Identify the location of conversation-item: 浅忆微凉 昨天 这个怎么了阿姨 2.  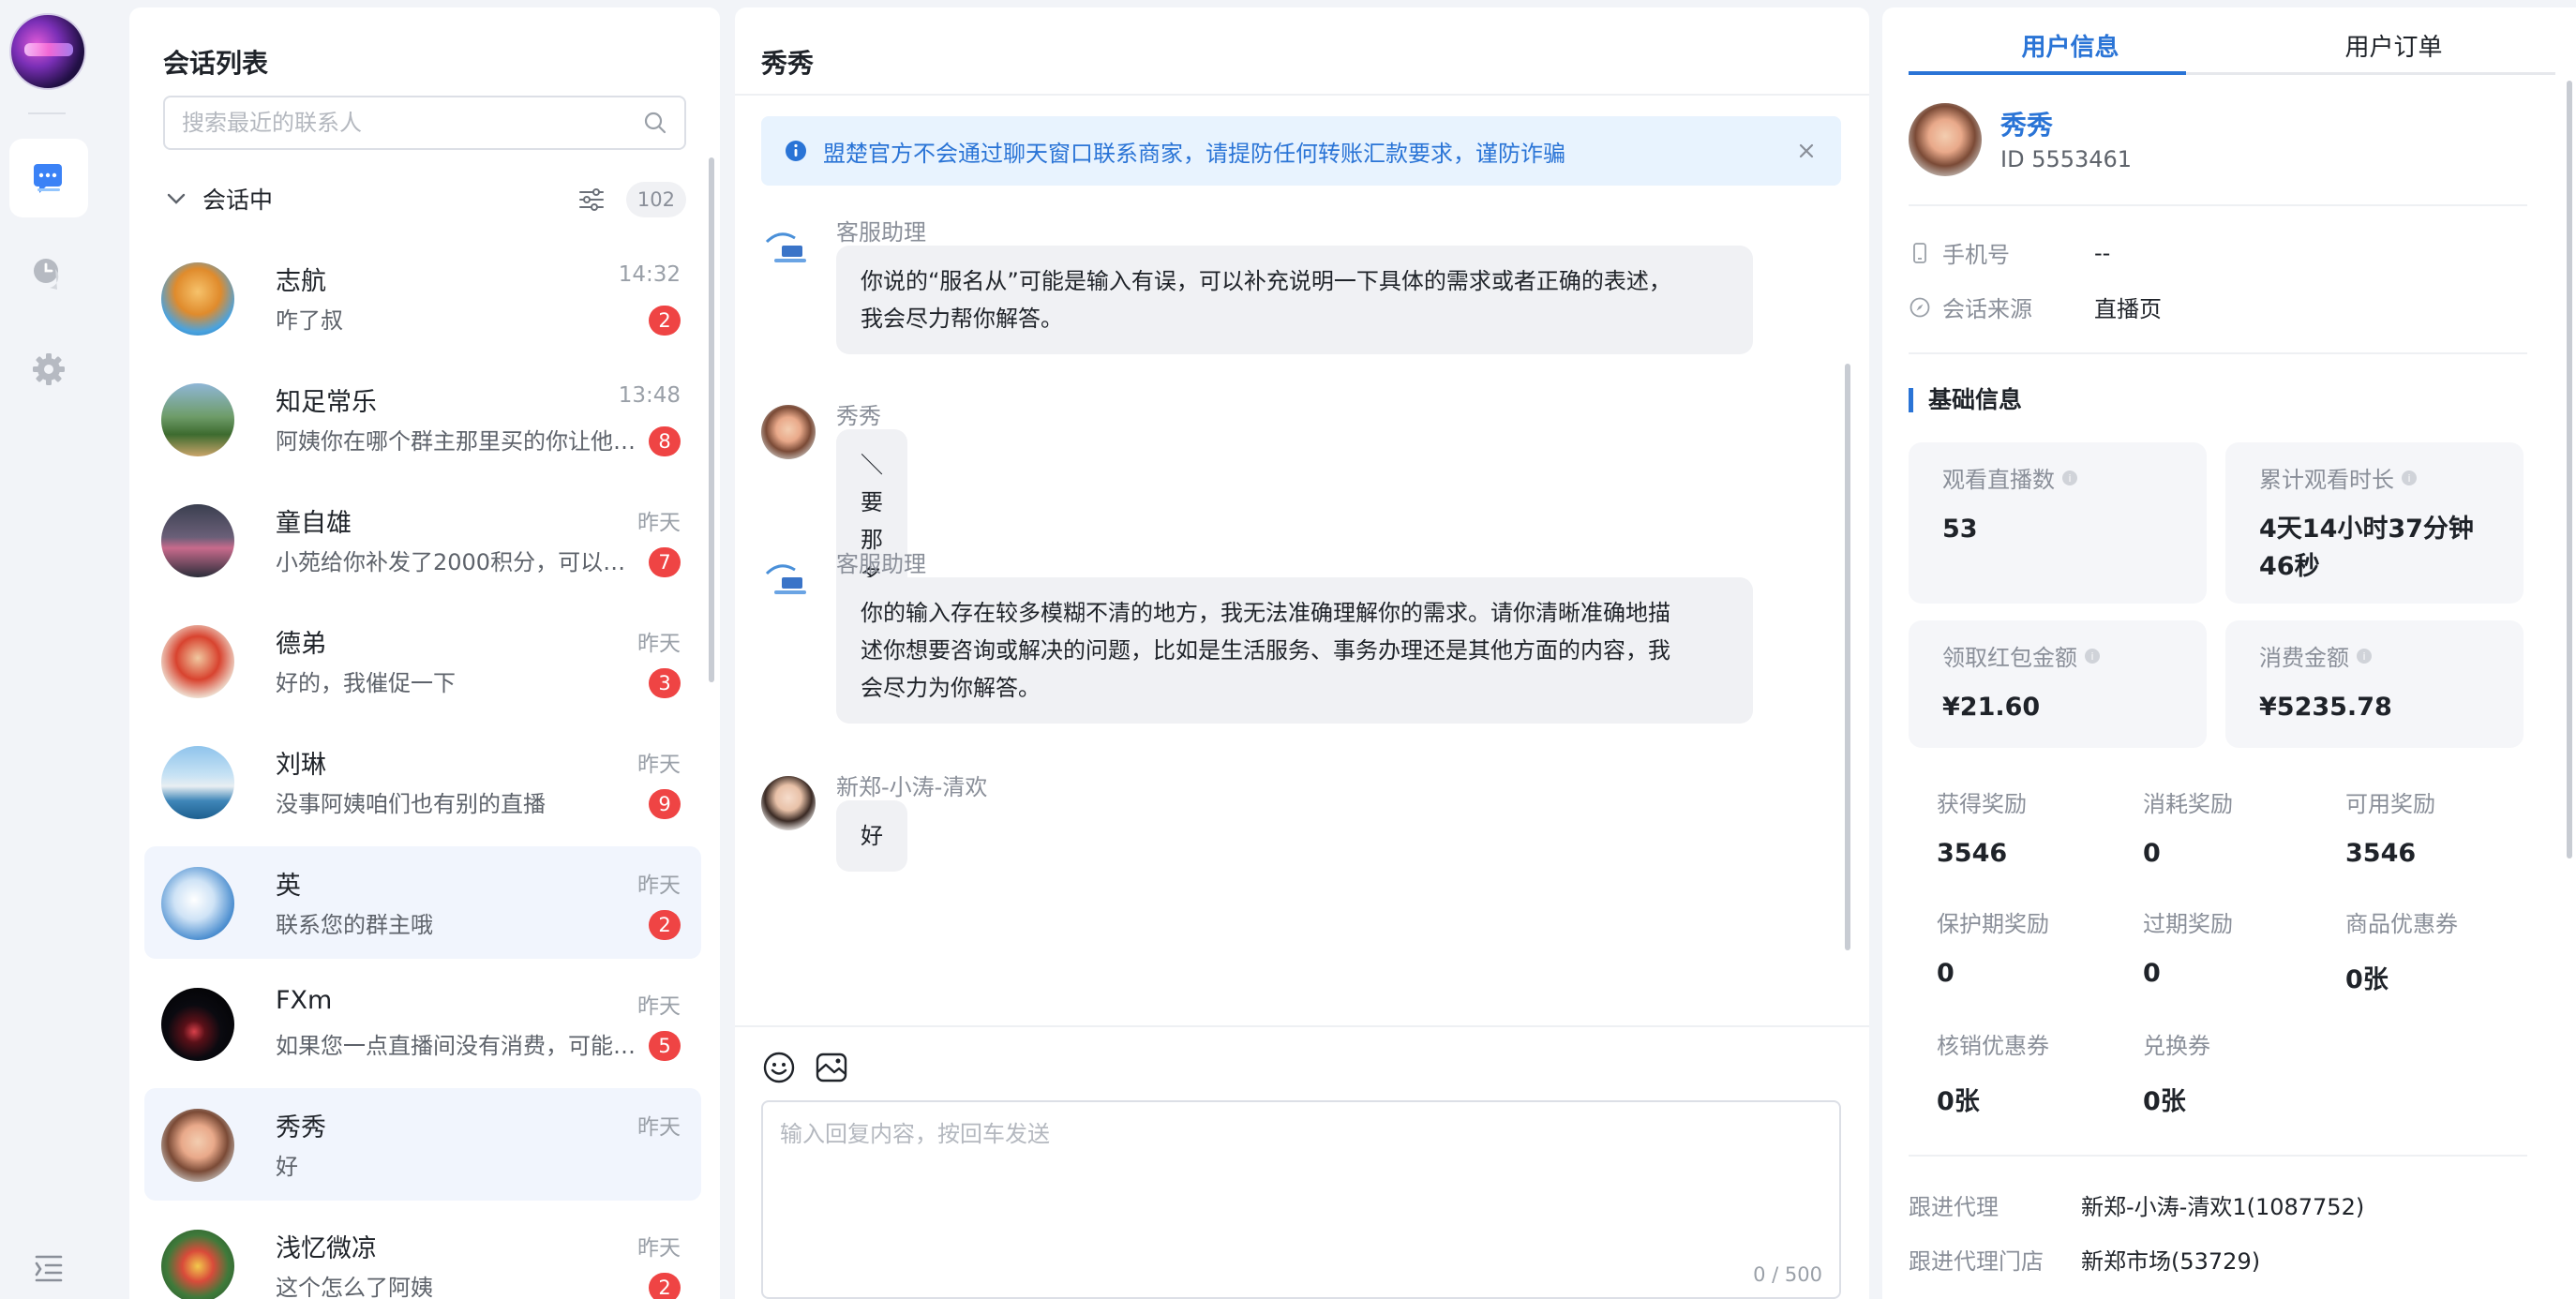
(422, 1254).